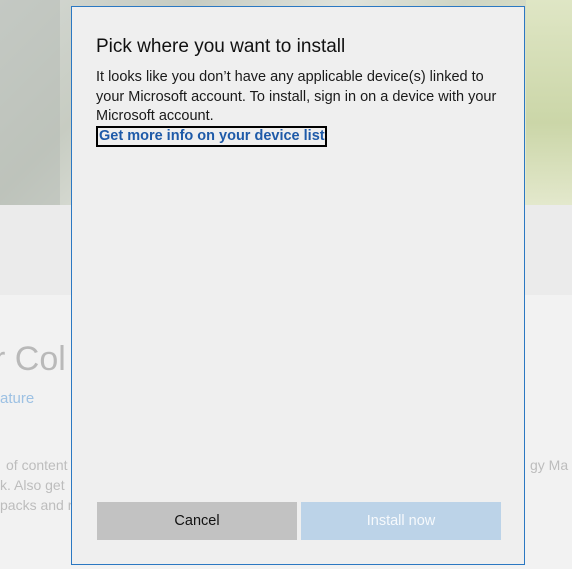  Describe the element at coordinates (37, 465) in the screenshot. I see `background-description-line: of content` at that location.